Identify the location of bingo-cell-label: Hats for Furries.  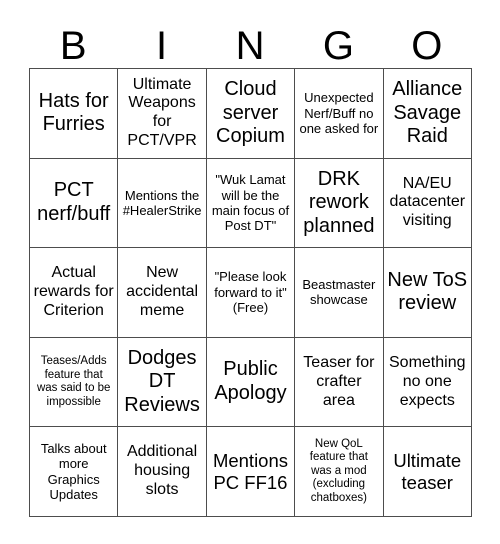
(73, 112).